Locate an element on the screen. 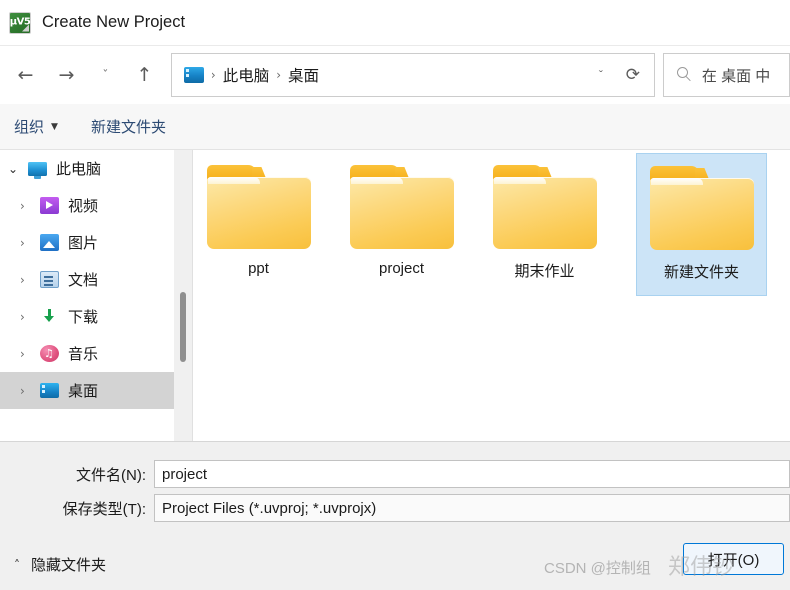 The width and height of the screenshot is (790, 590). computer-icon is located at coordinates (37, 170).